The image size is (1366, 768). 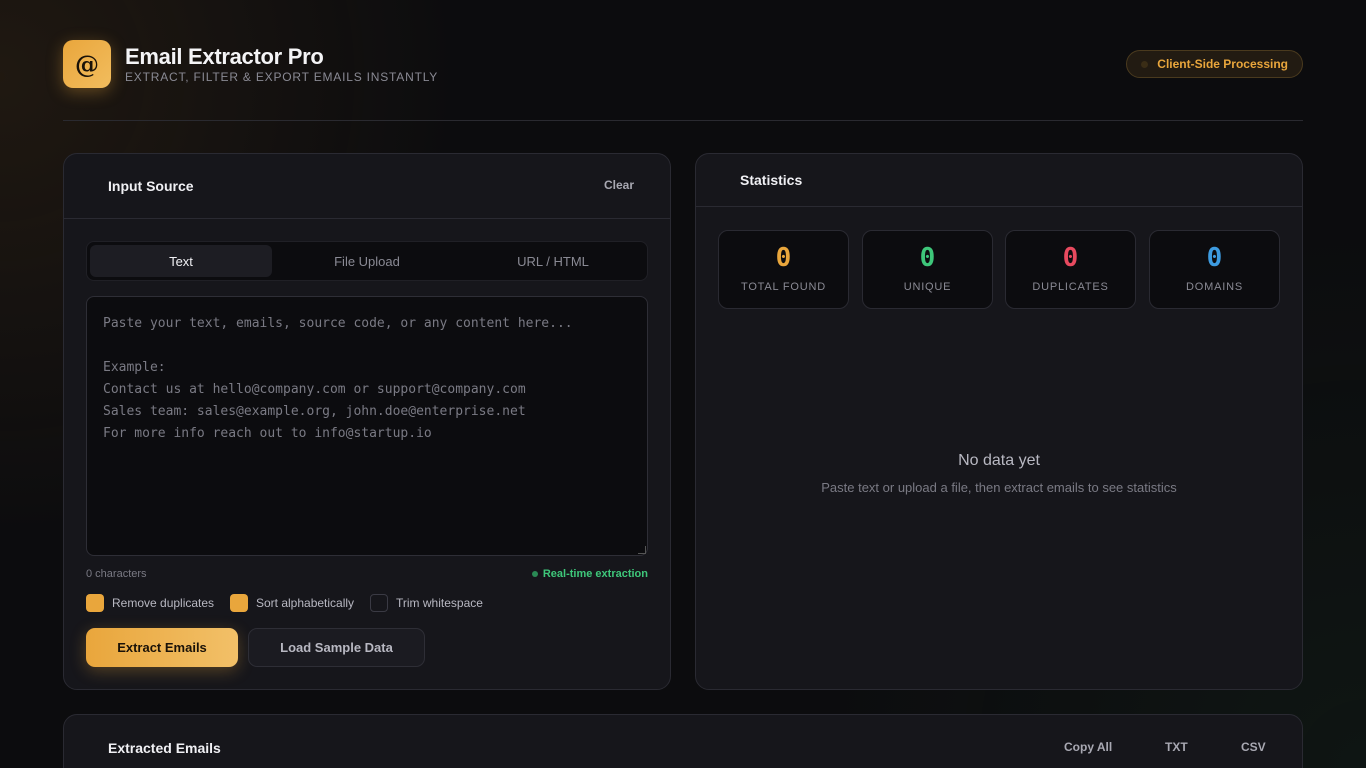 I want to click on processing-badge: Client-Side Processing, so click(x=1214, y=64).